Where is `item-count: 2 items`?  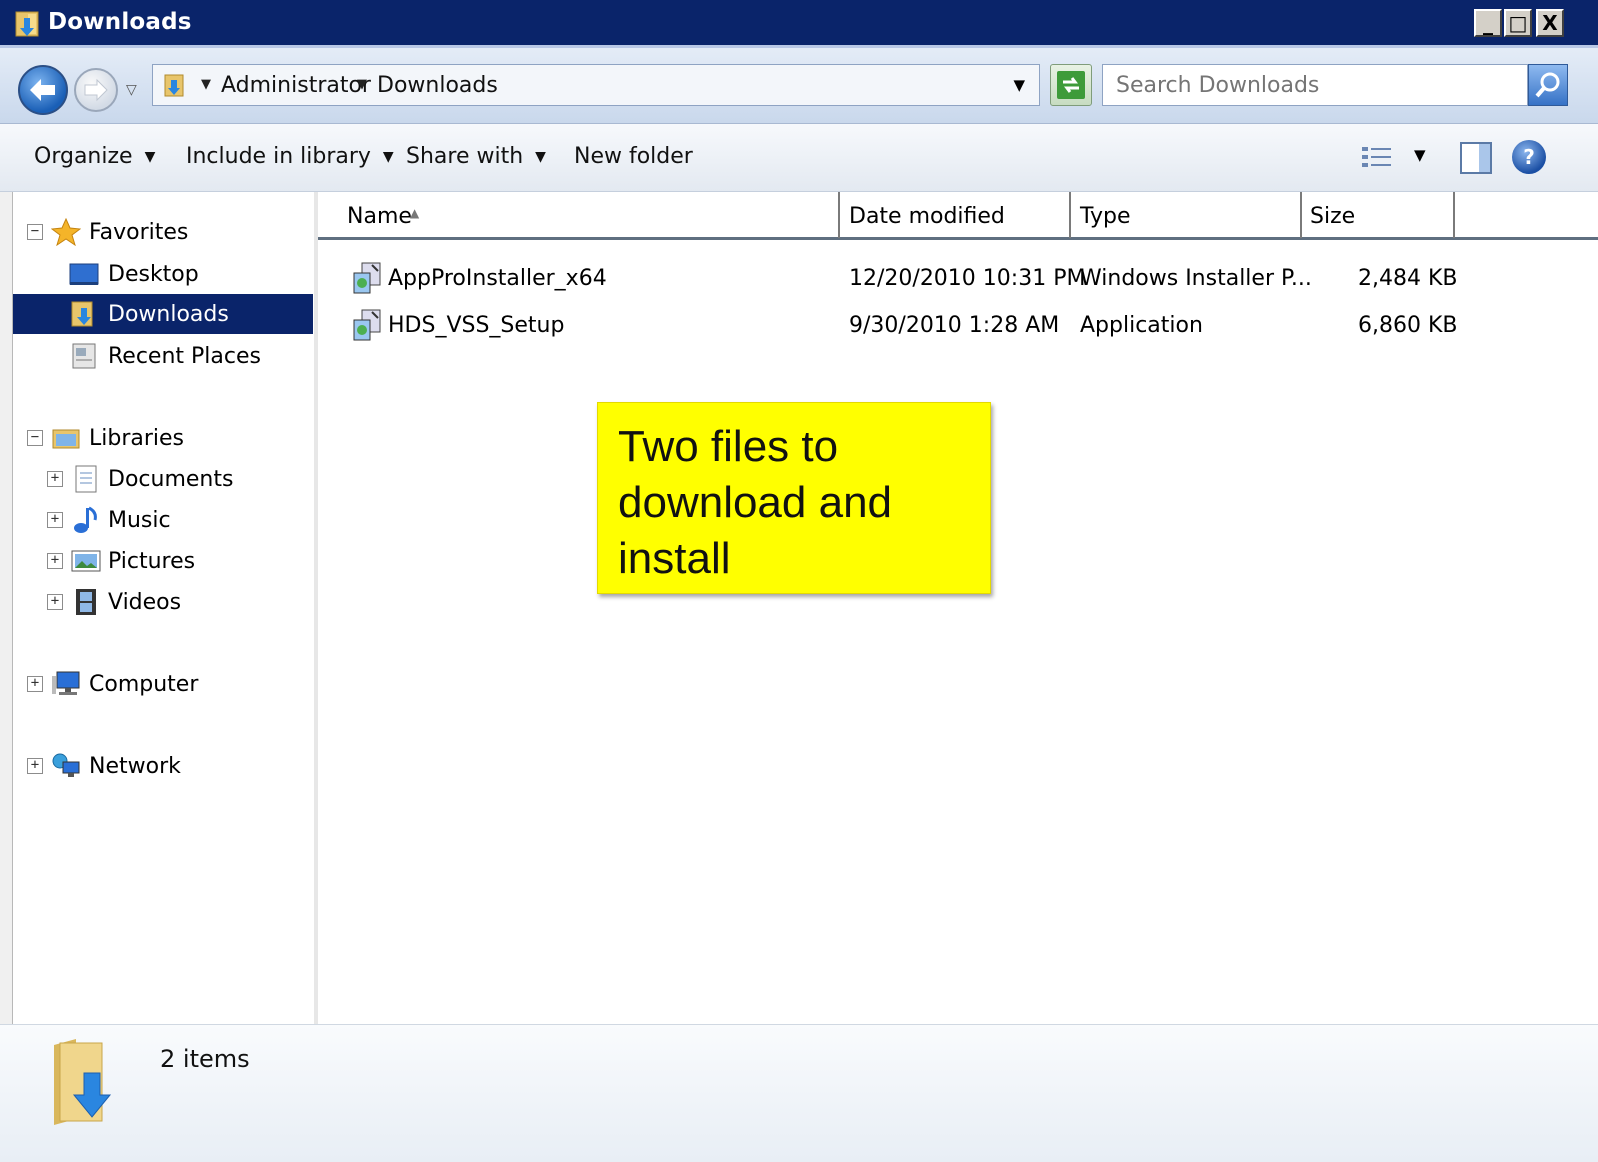 item-count: 2 items is located at coordinates (205, 1059).